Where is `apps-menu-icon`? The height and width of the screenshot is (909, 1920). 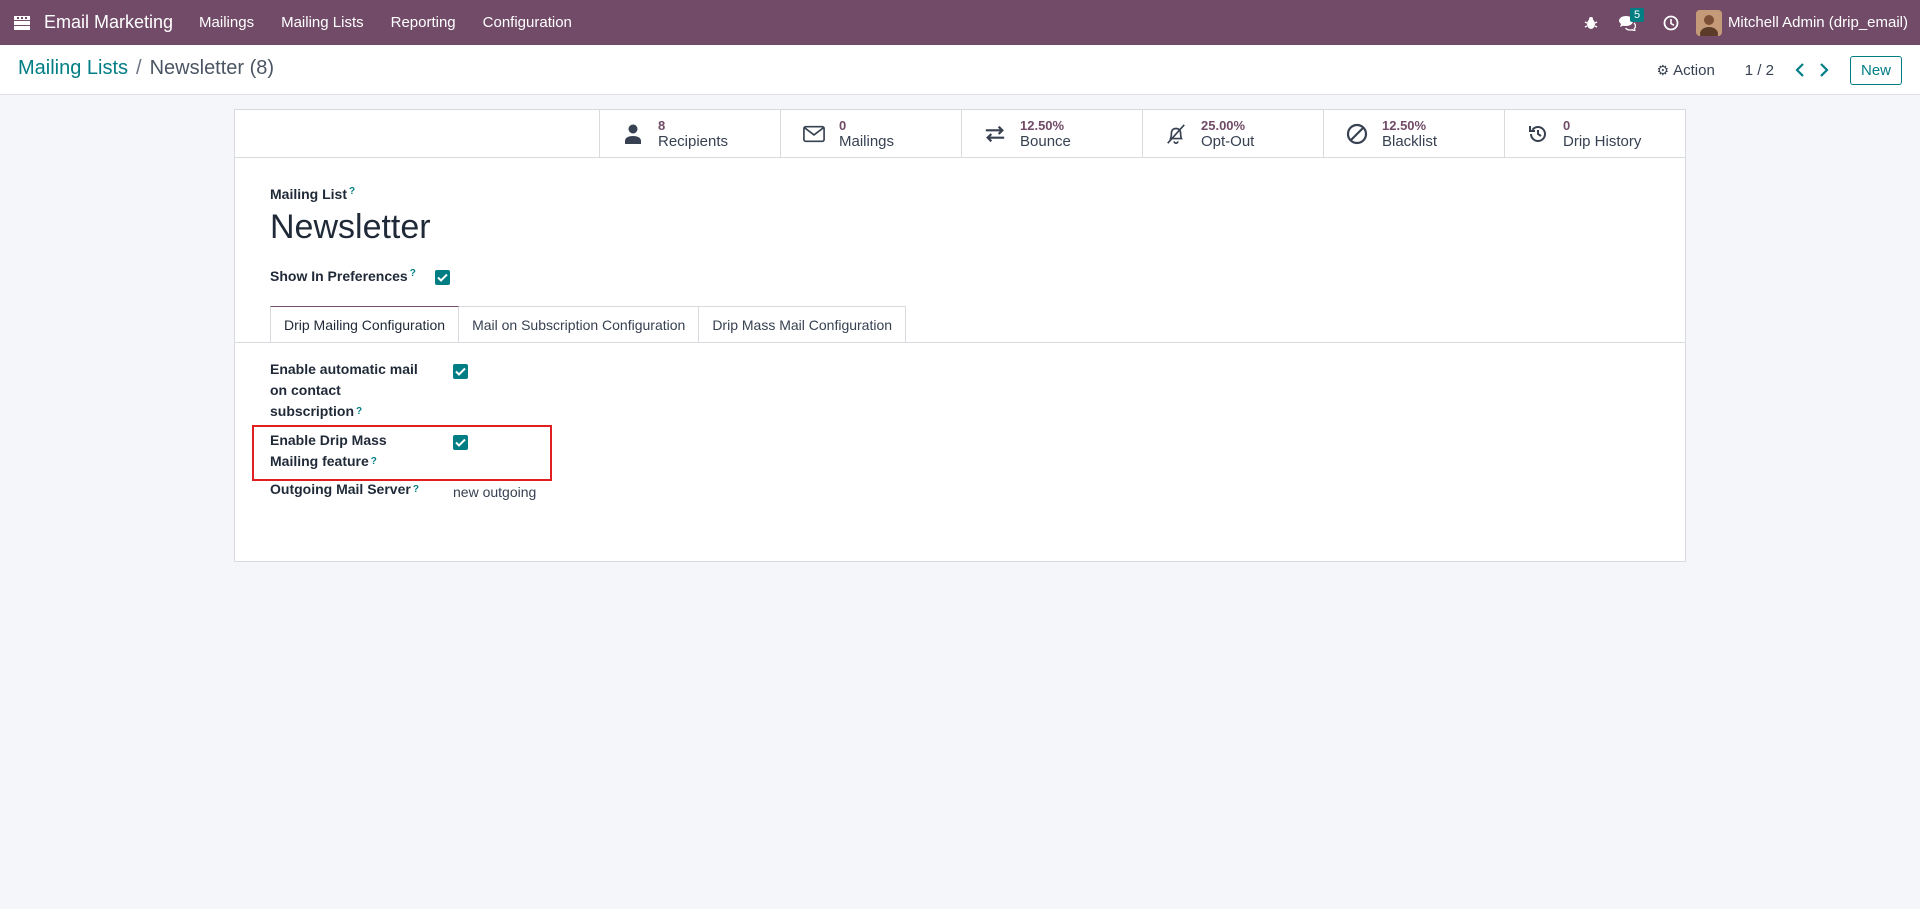 apps-menu-icon is located at coordinates (22, 22).